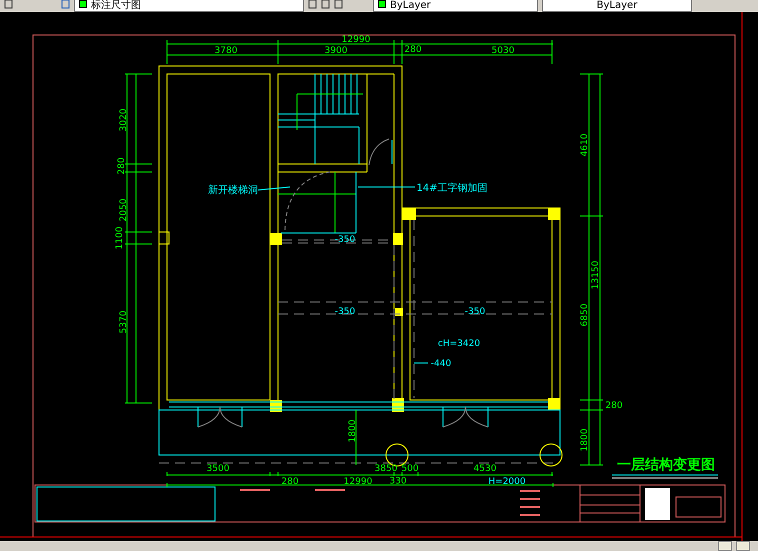 Image resolution: width=758 pixels, height=551 pixels. What do you see at coordinates (120, 238) in the screenshot?
I see `dimension-label: 1100` at bounding box center [120, 238].